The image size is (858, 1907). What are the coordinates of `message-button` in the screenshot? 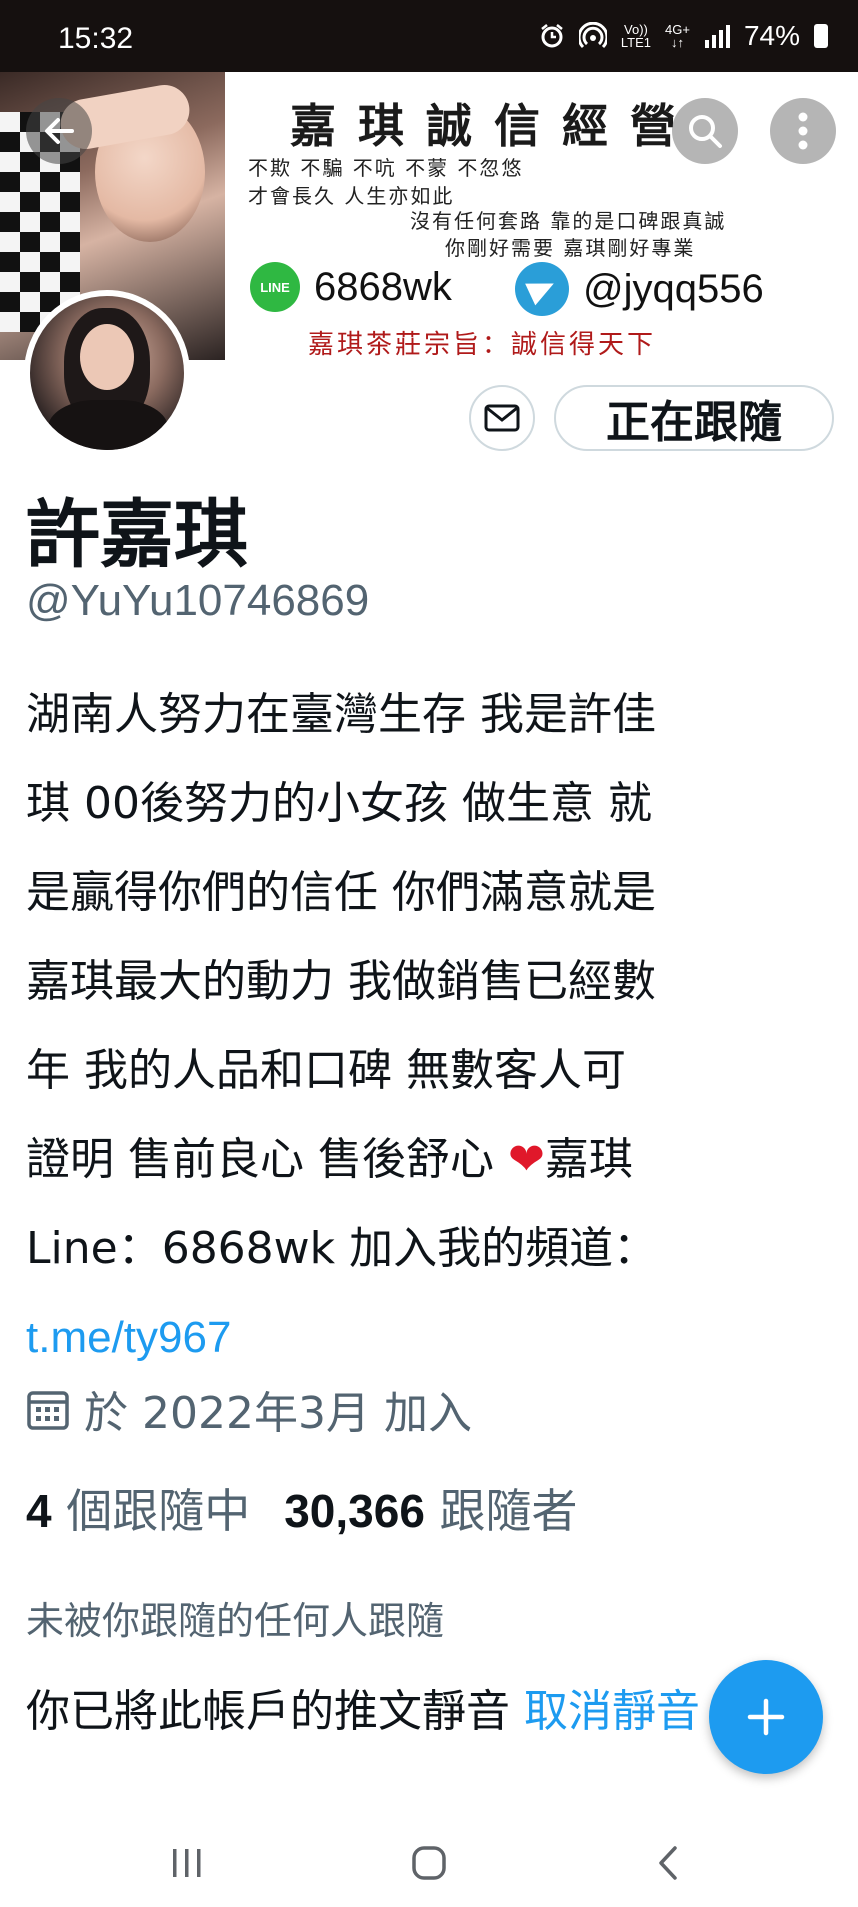 It's located at (502, 418).